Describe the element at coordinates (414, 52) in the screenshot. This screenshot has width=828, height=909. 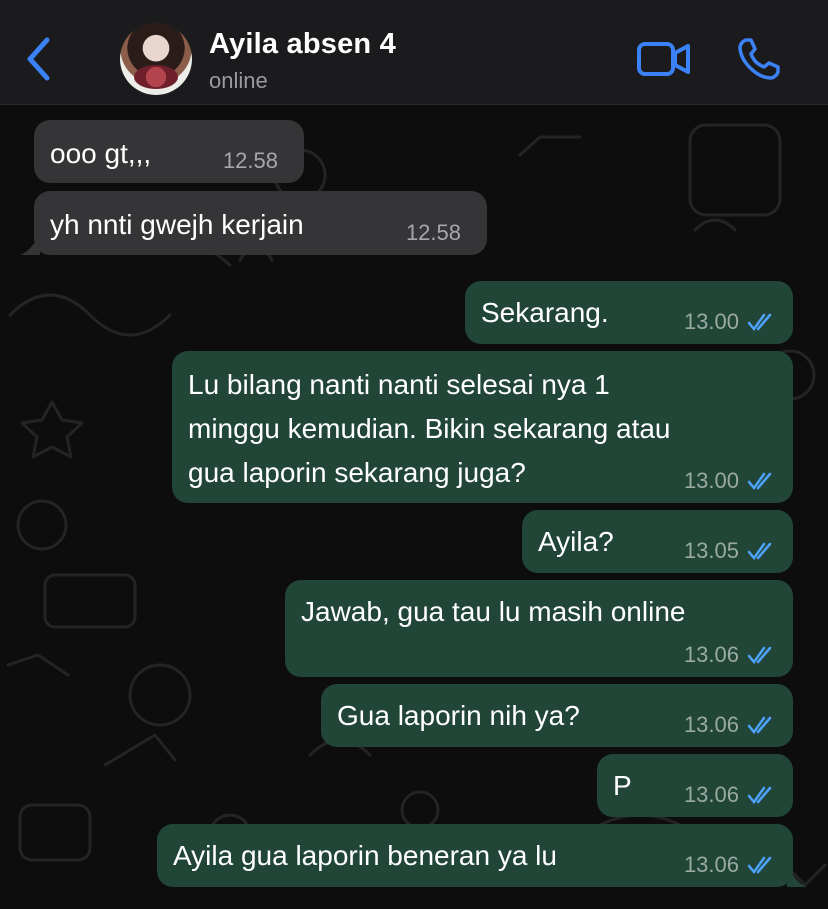
I see `chat-header: Ayila absen 4 online` at that location.